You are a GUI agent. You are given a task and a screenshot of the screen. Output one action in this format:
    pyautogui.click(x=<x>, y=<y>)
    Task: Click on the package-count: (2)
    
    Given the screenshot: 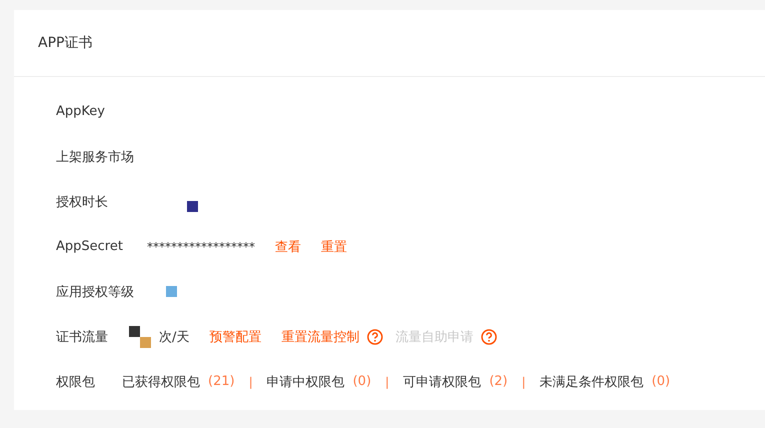 What is the action you would take?
    pyautogui.click(x=498, y=381)
    